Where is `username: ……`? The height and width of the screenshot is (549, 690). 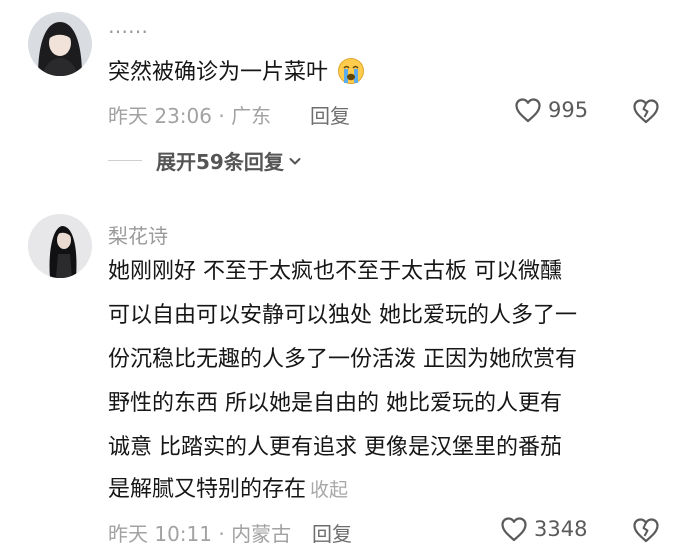
username: …… is located at coordinates (128, 26).